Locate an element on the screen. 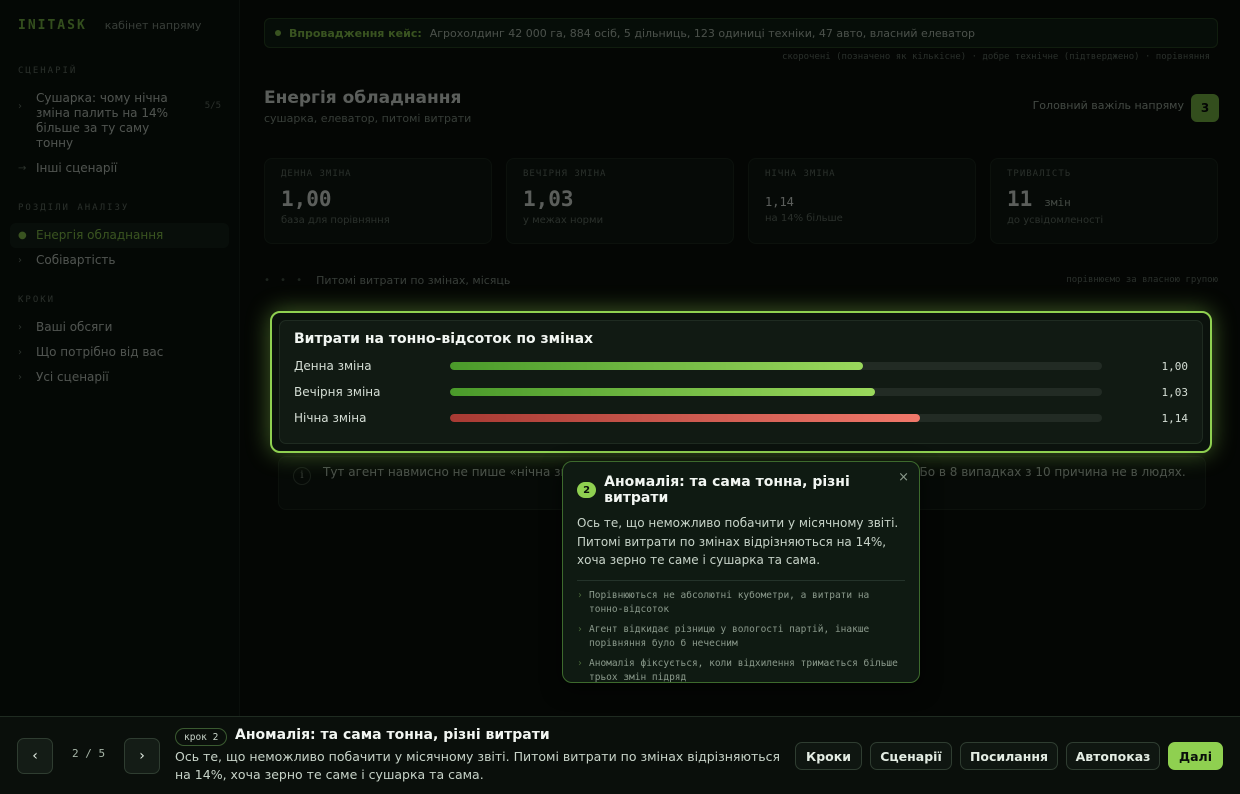 Image resolution: width=1240 pixels, height=794 pixels. kpi-label: ДЕННА ЗМІНА is located at coordinates (316, 174).